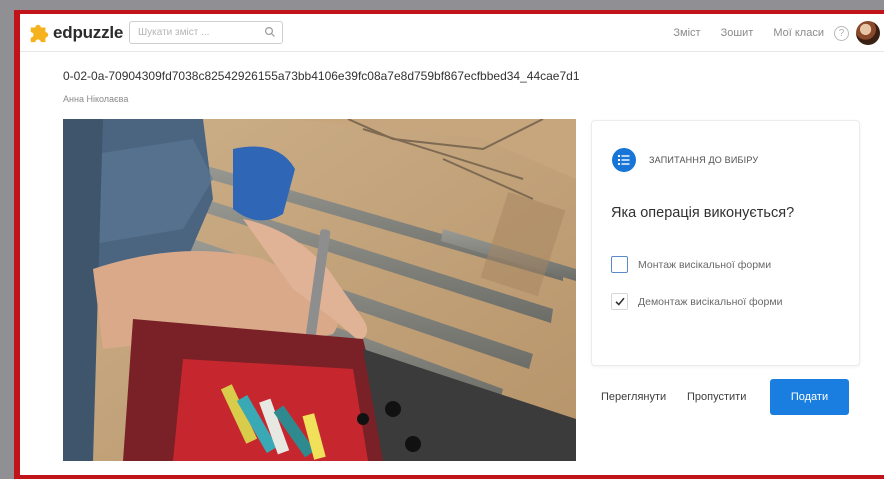 Image resolution: width=884 pixels, height=479 pixels. I want to click on video-author: Анна Ніколаєва, so click(96, 99).